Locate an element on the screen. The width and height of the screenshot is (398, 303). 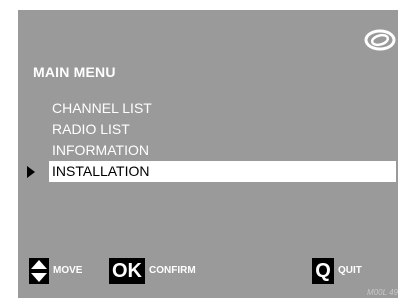
quit-button-icon: Q is located at coordinates (323, 271).